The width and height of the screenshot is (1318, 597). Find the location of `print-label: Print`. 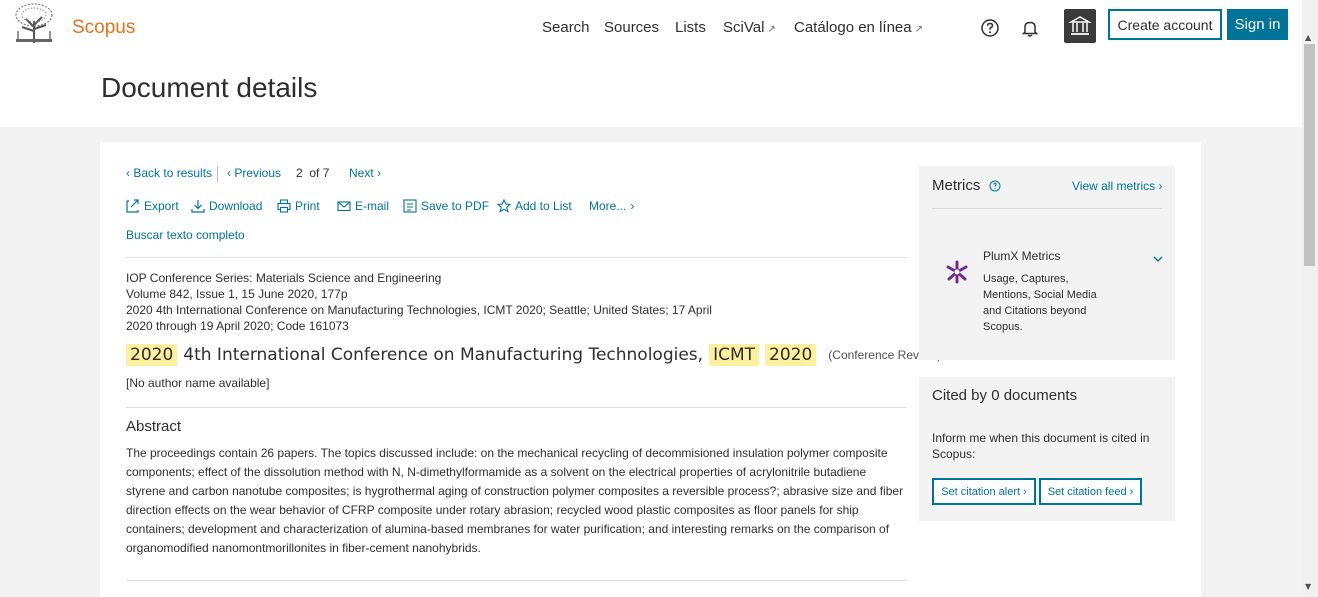

print-label: Print is located at coordinates (307, 206).